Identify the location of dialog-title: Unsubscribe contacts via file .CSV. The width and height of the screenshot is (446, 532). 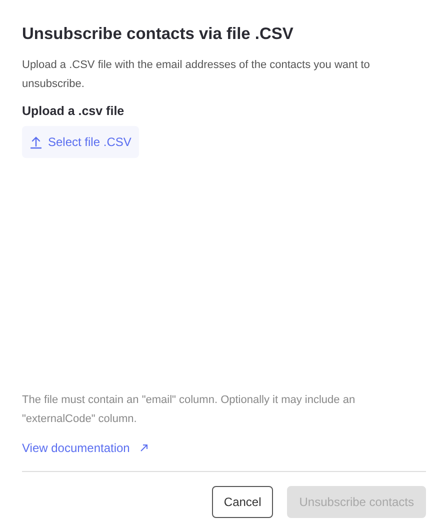
(158, 34).